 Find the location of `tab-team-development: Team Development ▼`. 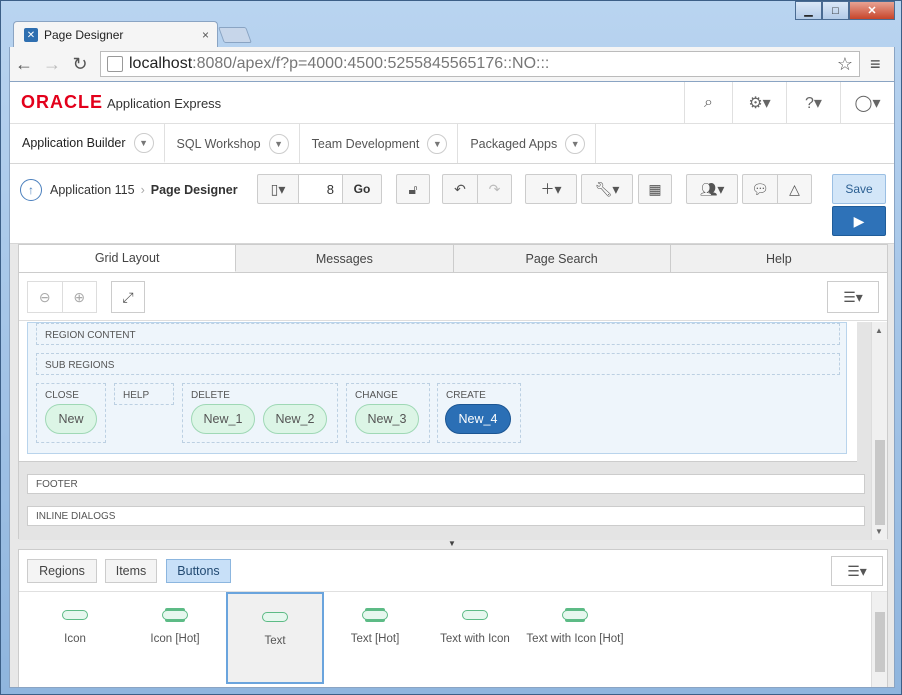

tab-team-development: Team Development ▼ is located at coordinates (379, 143).